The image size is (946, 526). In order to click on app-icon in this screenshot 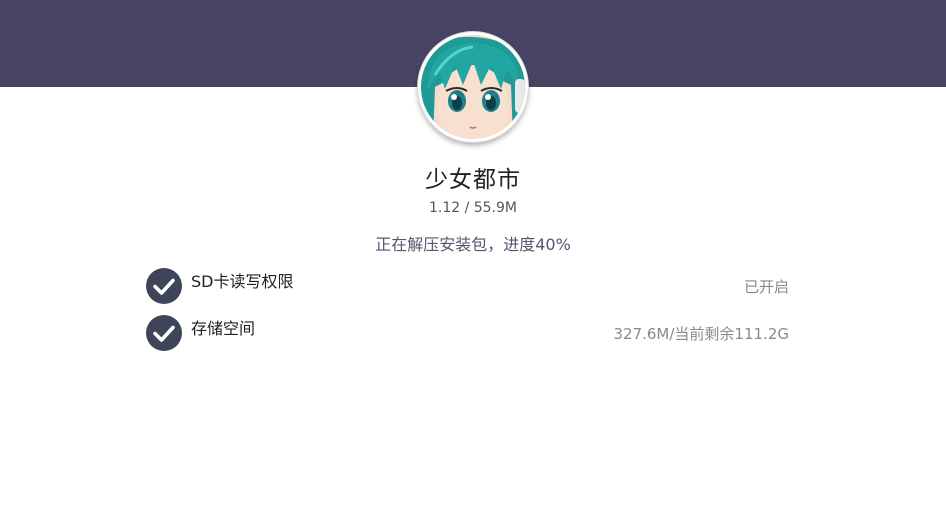, I will do `click(473, 87)`.